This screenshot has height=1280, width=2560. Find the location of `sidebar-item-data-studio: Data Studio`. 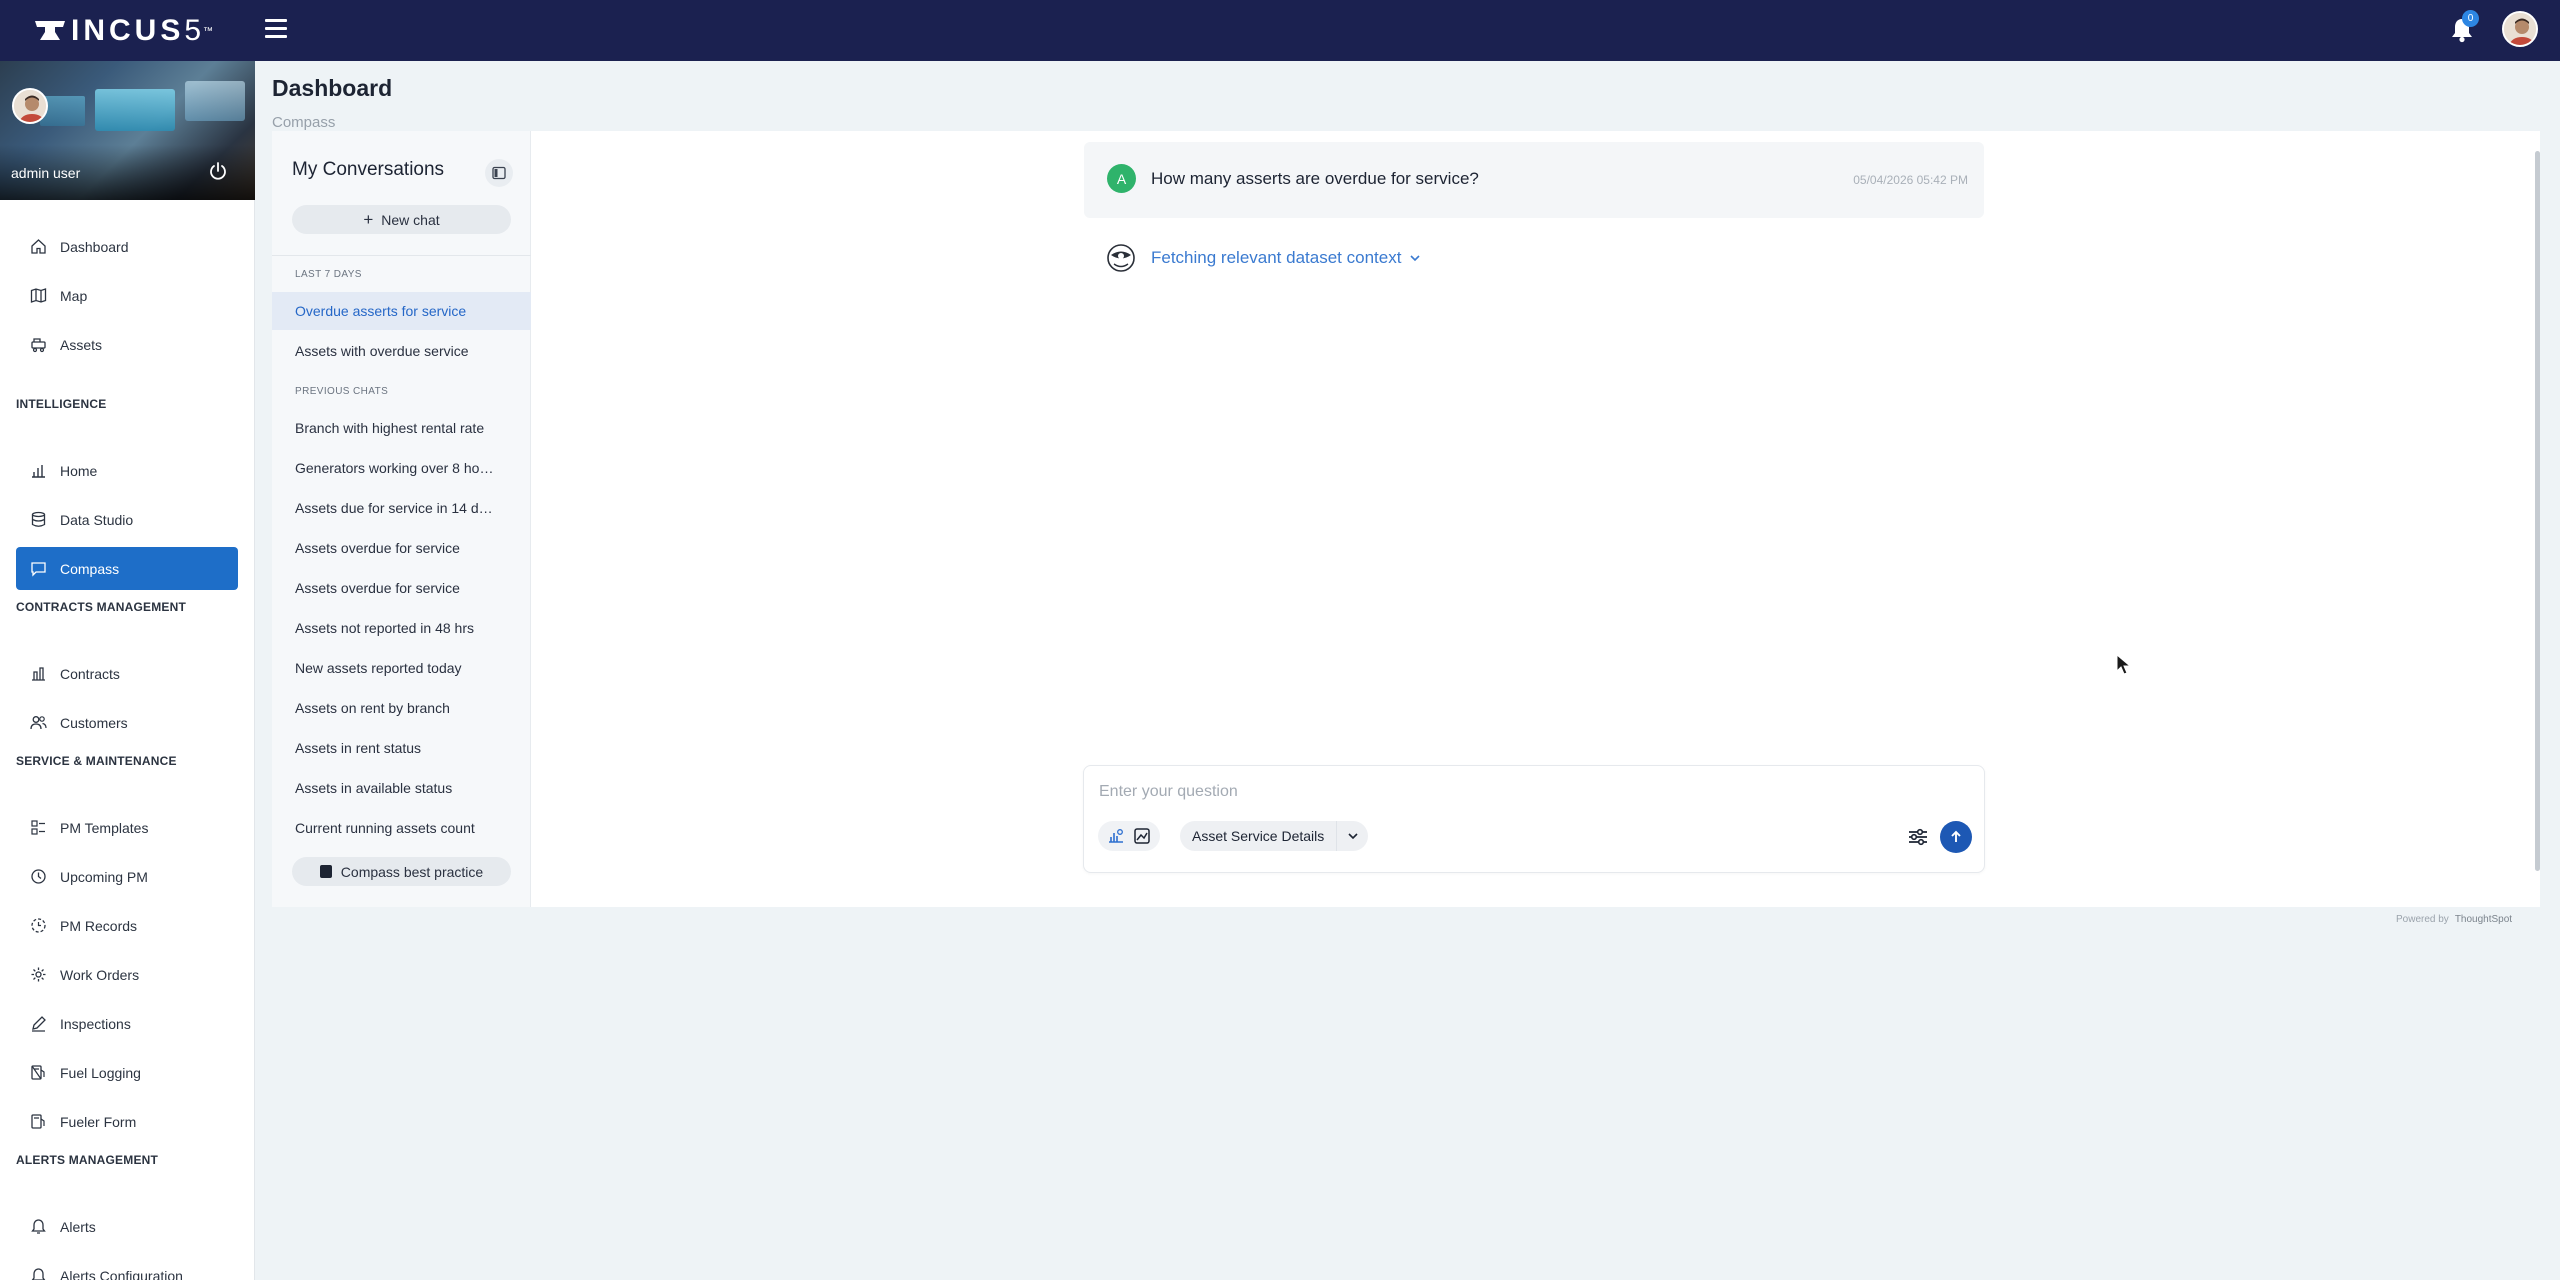

sidebar-item-data-studio: Data Studio is located at coordinates (127, 519).